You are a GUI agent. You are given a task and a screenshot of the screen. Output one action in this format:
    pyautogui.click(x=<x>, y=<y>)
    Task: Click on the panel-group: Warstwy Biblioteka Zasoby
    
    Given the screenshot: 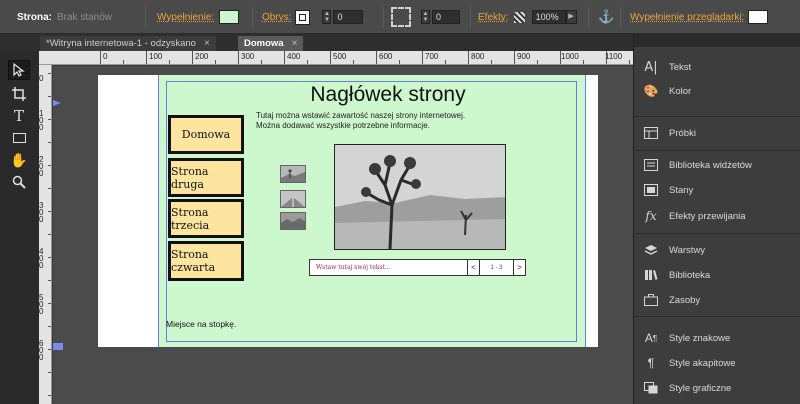 What is the action you would take?
    pyautogui.click(x=717, y=274)
    